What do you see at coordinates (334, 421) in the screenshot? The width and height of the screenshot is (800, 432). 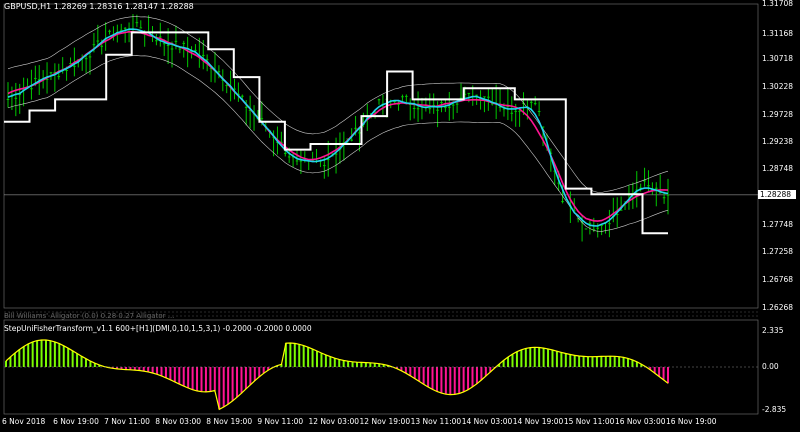 I see `time-tick-label: 12 Nov 03:00` at bounding box center [334, 421].